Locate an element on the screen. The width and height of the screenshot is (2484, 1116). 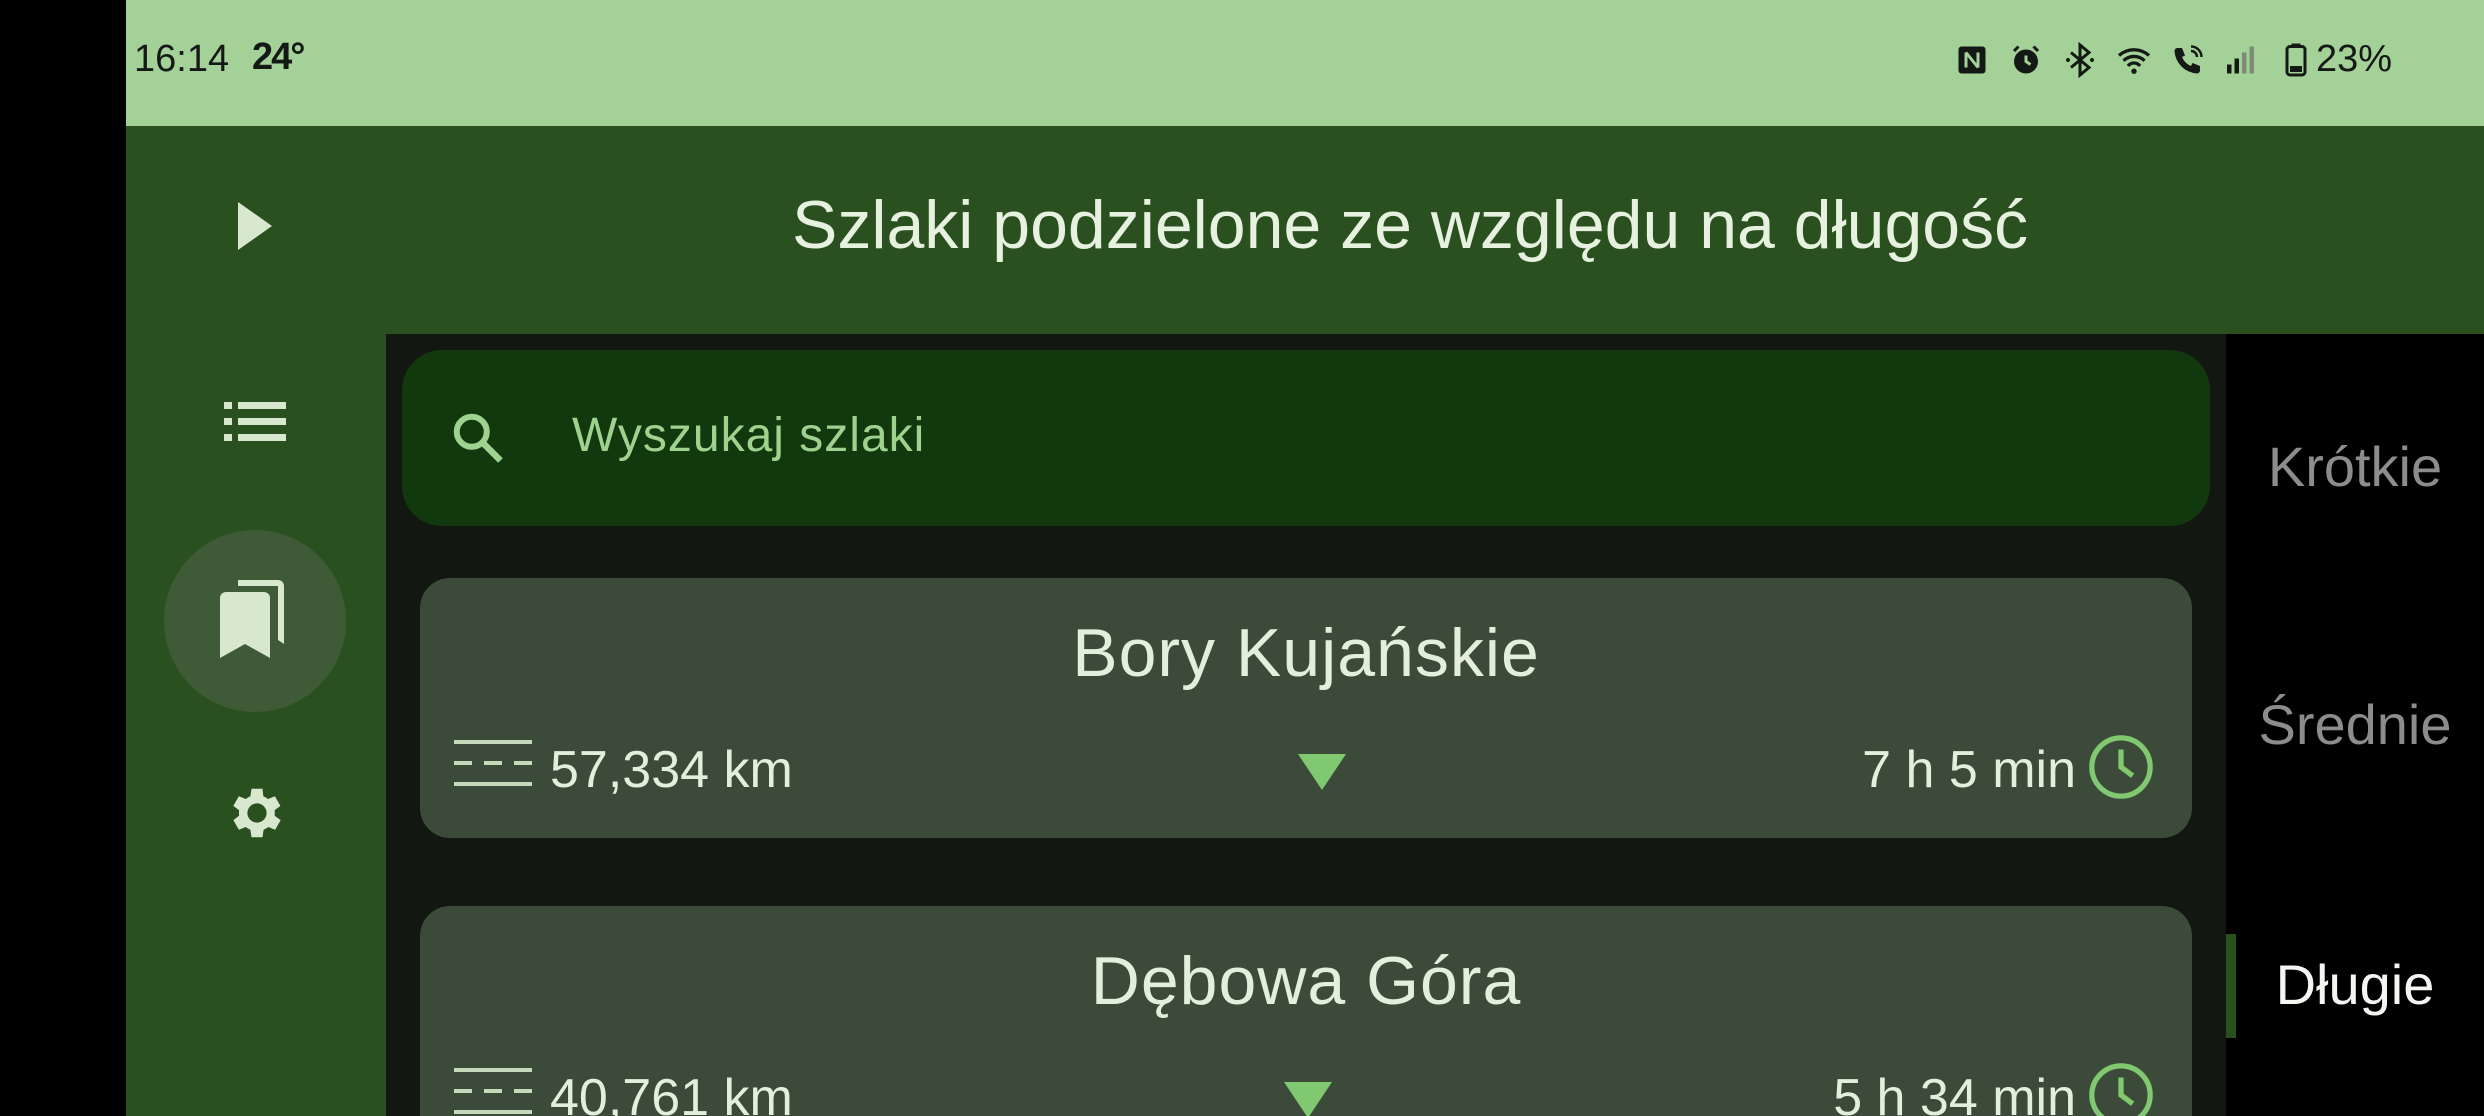
trail-duration: 7 h 5 min is located at coordinates (1969, 770).